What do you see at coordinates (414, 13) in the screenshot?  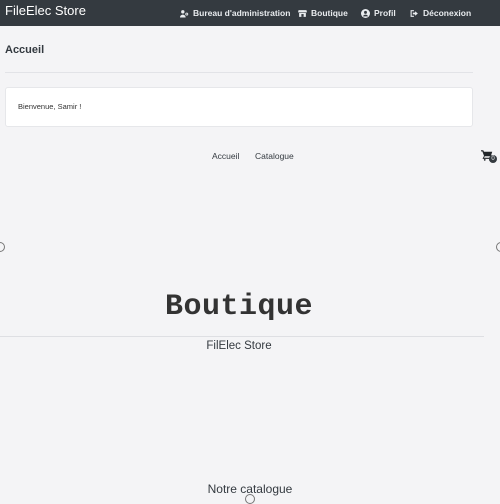 I see `sign-out-icon` at bounding box center [414, 13].